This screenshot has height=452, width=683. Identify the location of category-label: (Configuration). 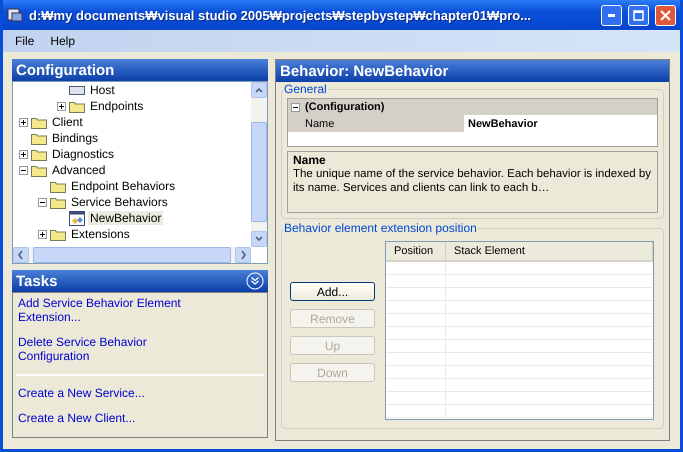
(344, 107).